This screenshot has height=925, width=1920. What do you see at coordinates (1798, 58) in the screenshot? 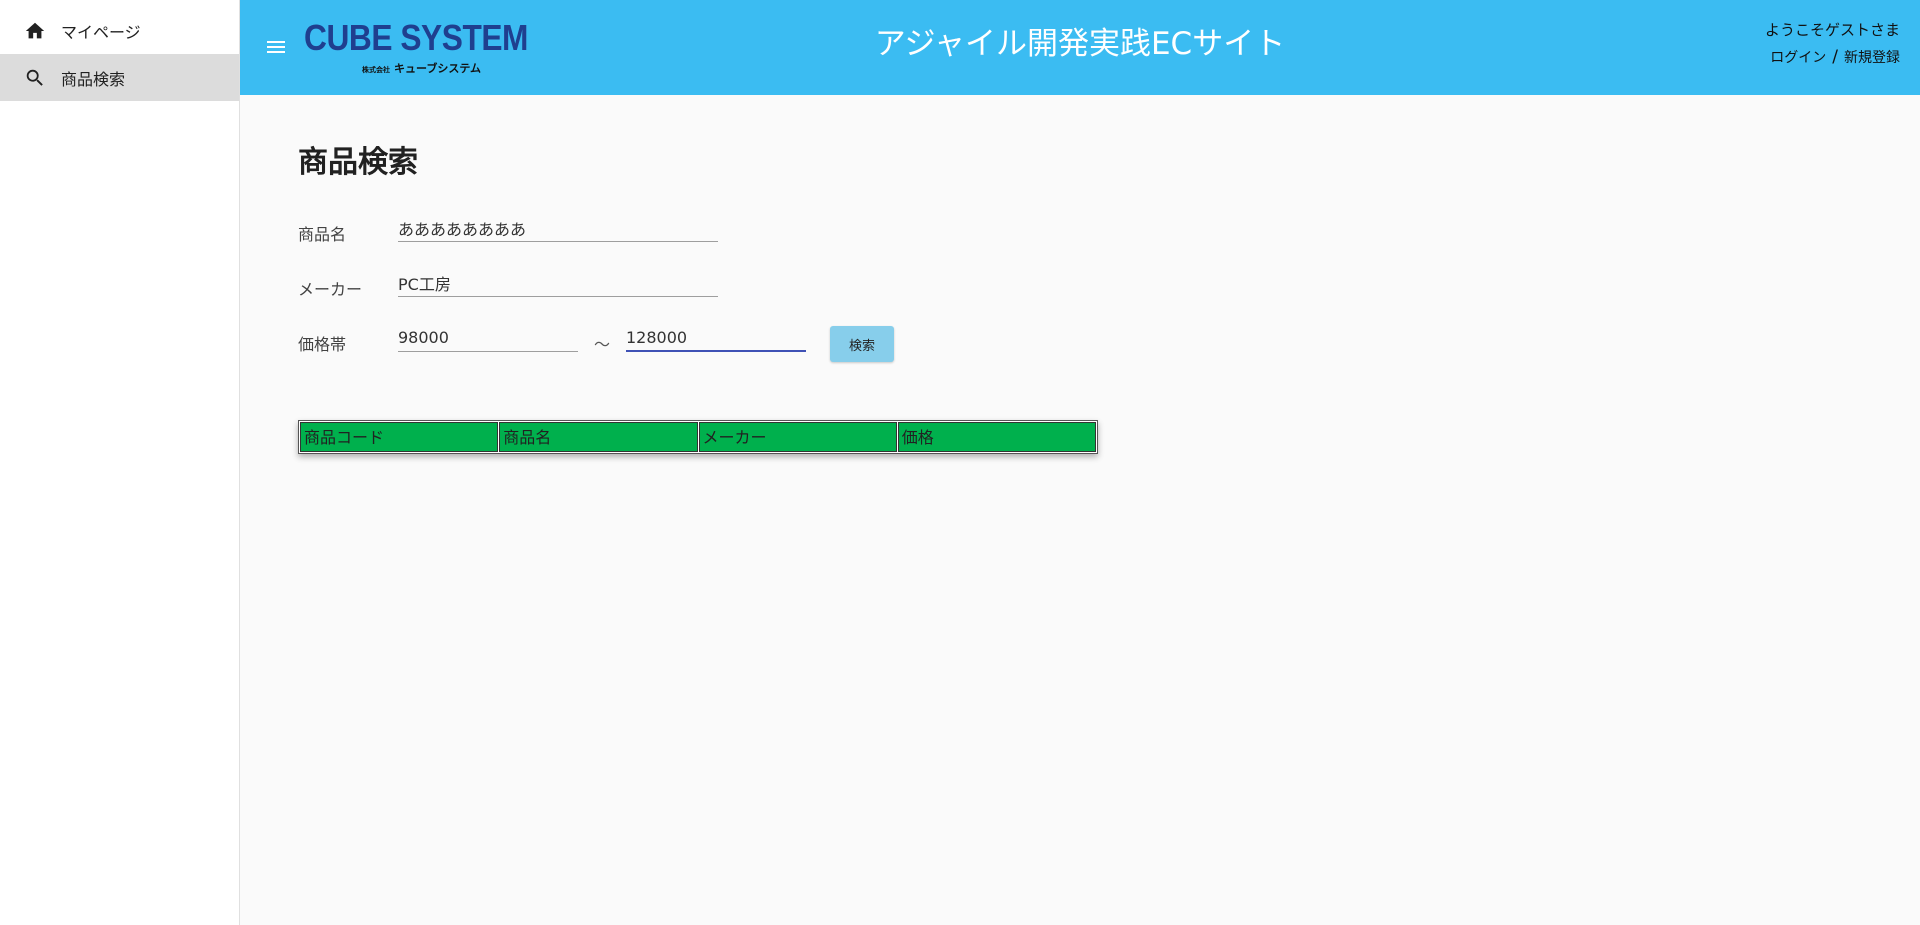
I see `login-link: ログイン` at bounding box center [1798, 58].